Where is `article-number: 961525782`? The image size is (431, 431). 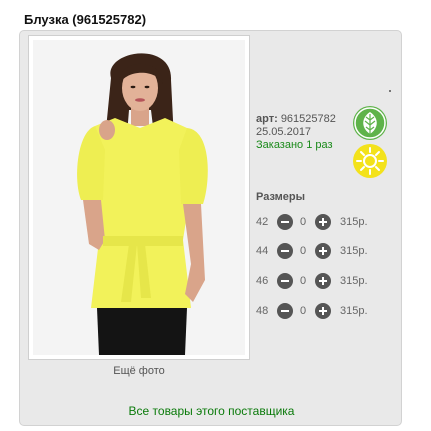
article-number: 961525782 is located at coordinates (308, 119).